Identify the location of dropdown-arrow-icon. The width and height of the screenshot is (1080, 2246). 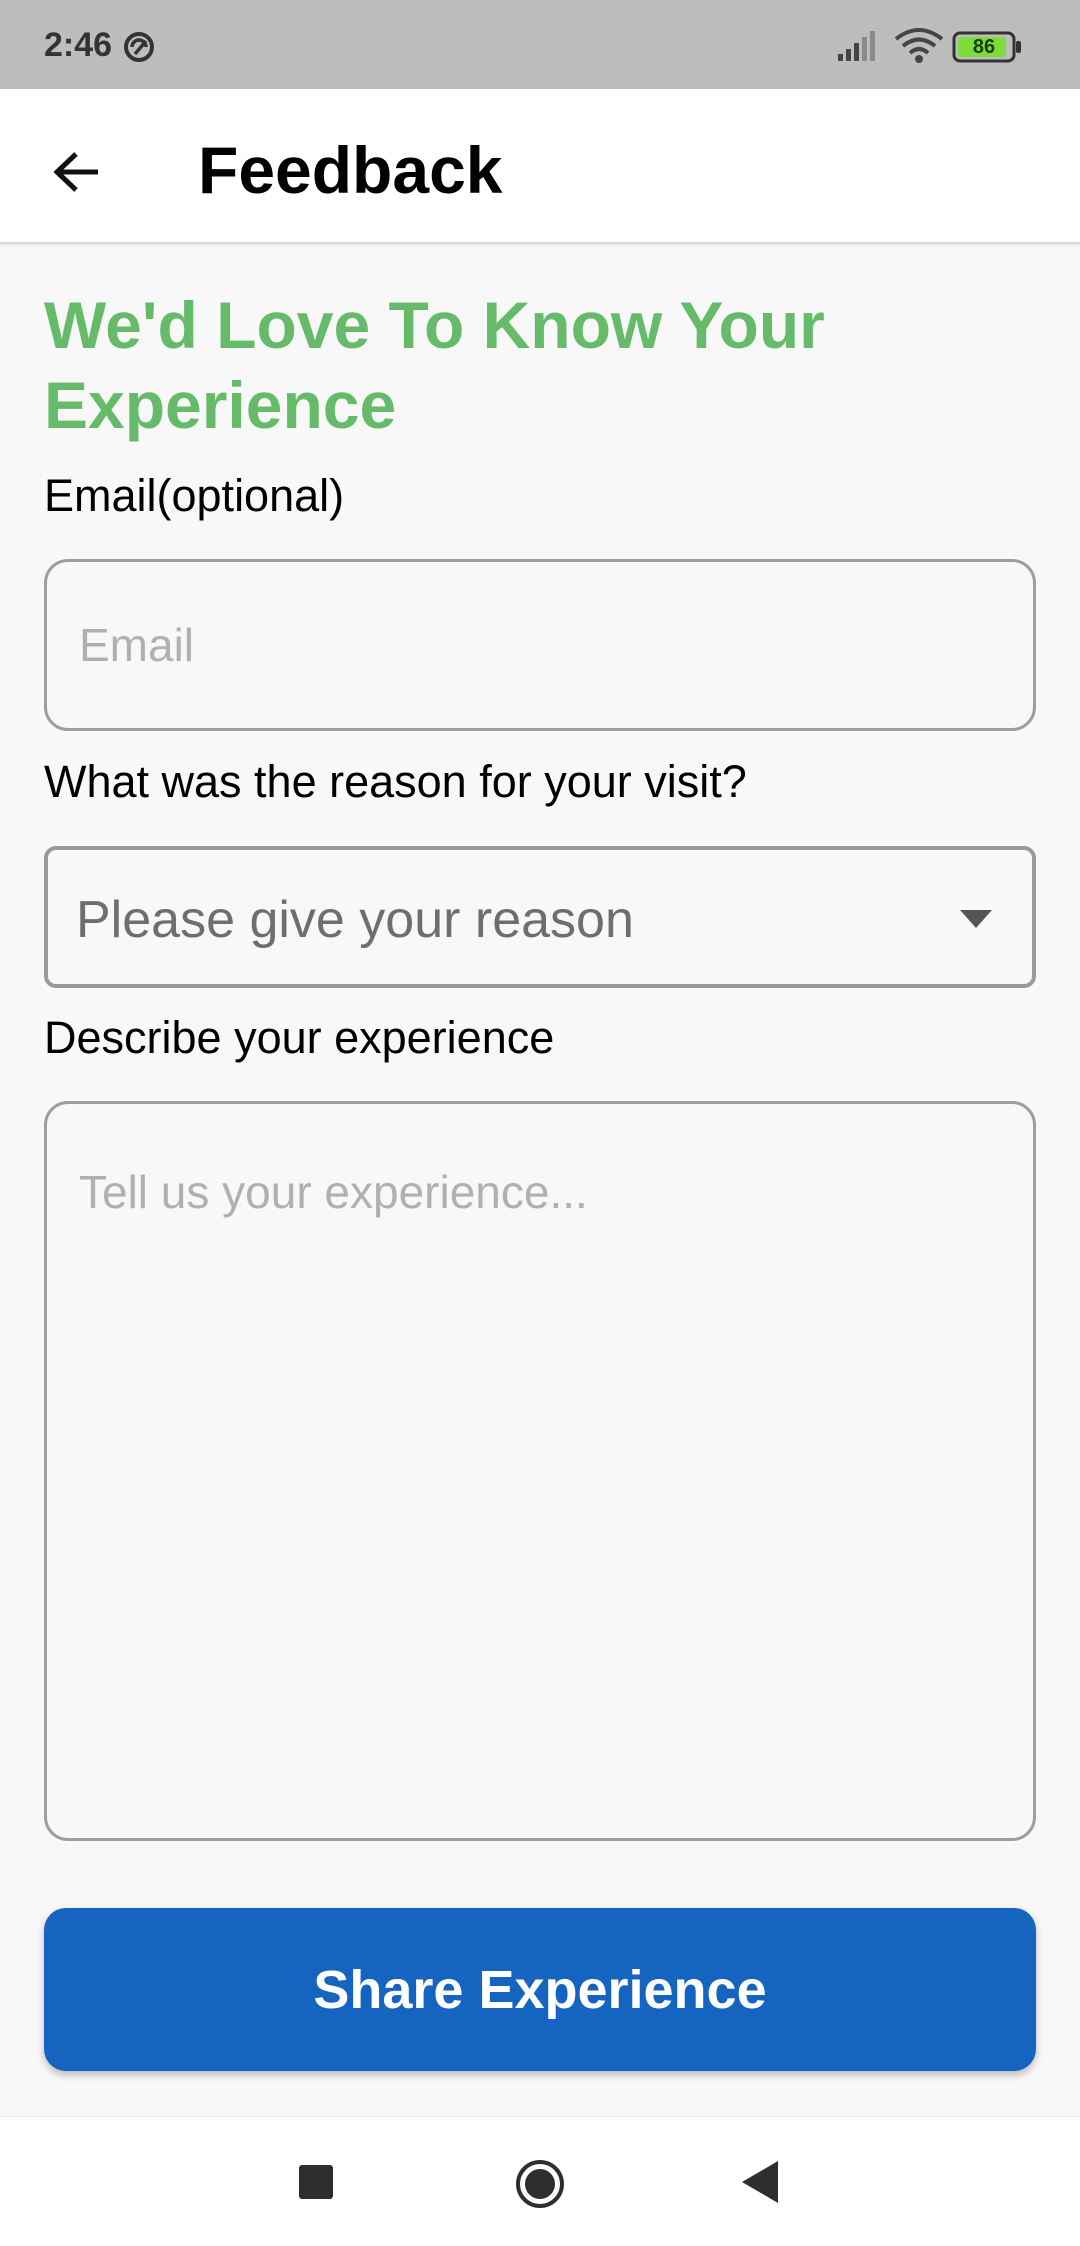
(976, 919).